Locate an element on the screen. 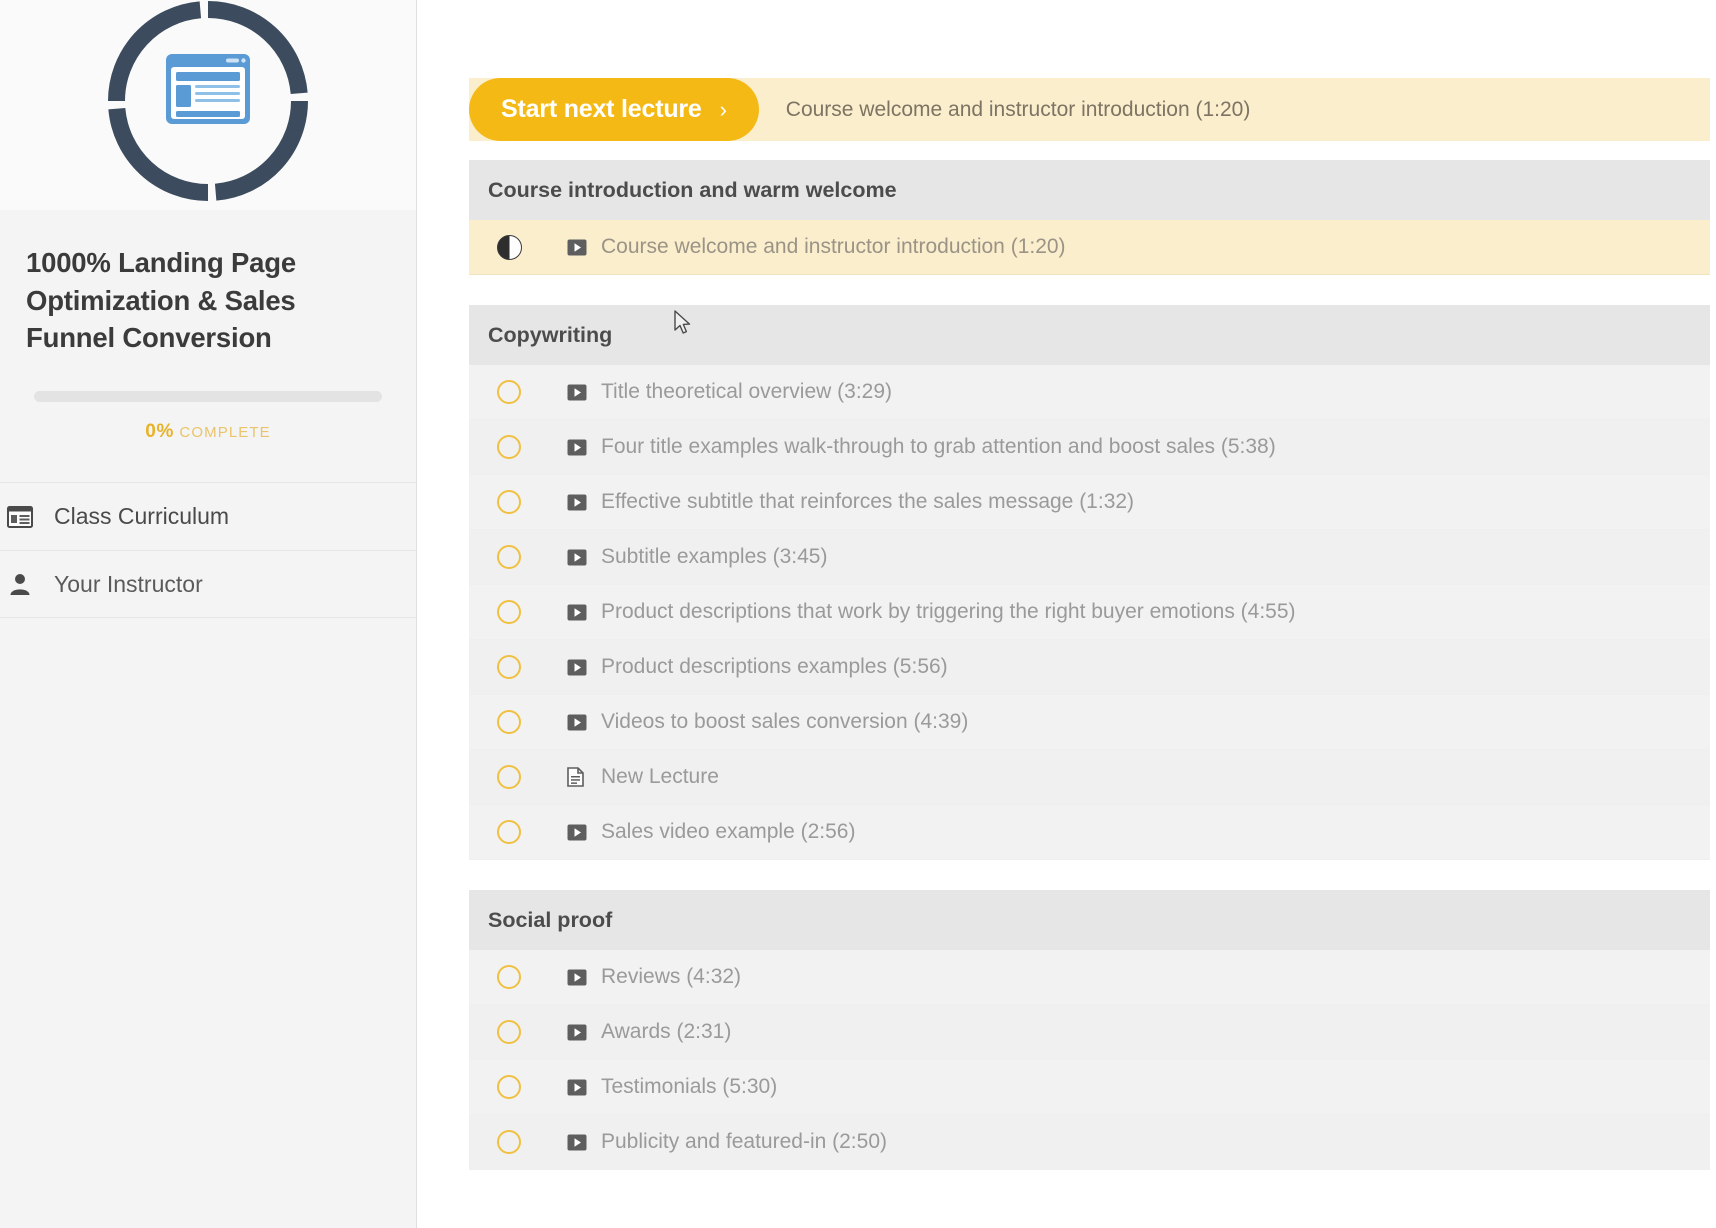 The height and width of the screenshot is (1228, 1716). lecture-row: Product descriptions examples (5:56) is located at coordinates (1092, 667).